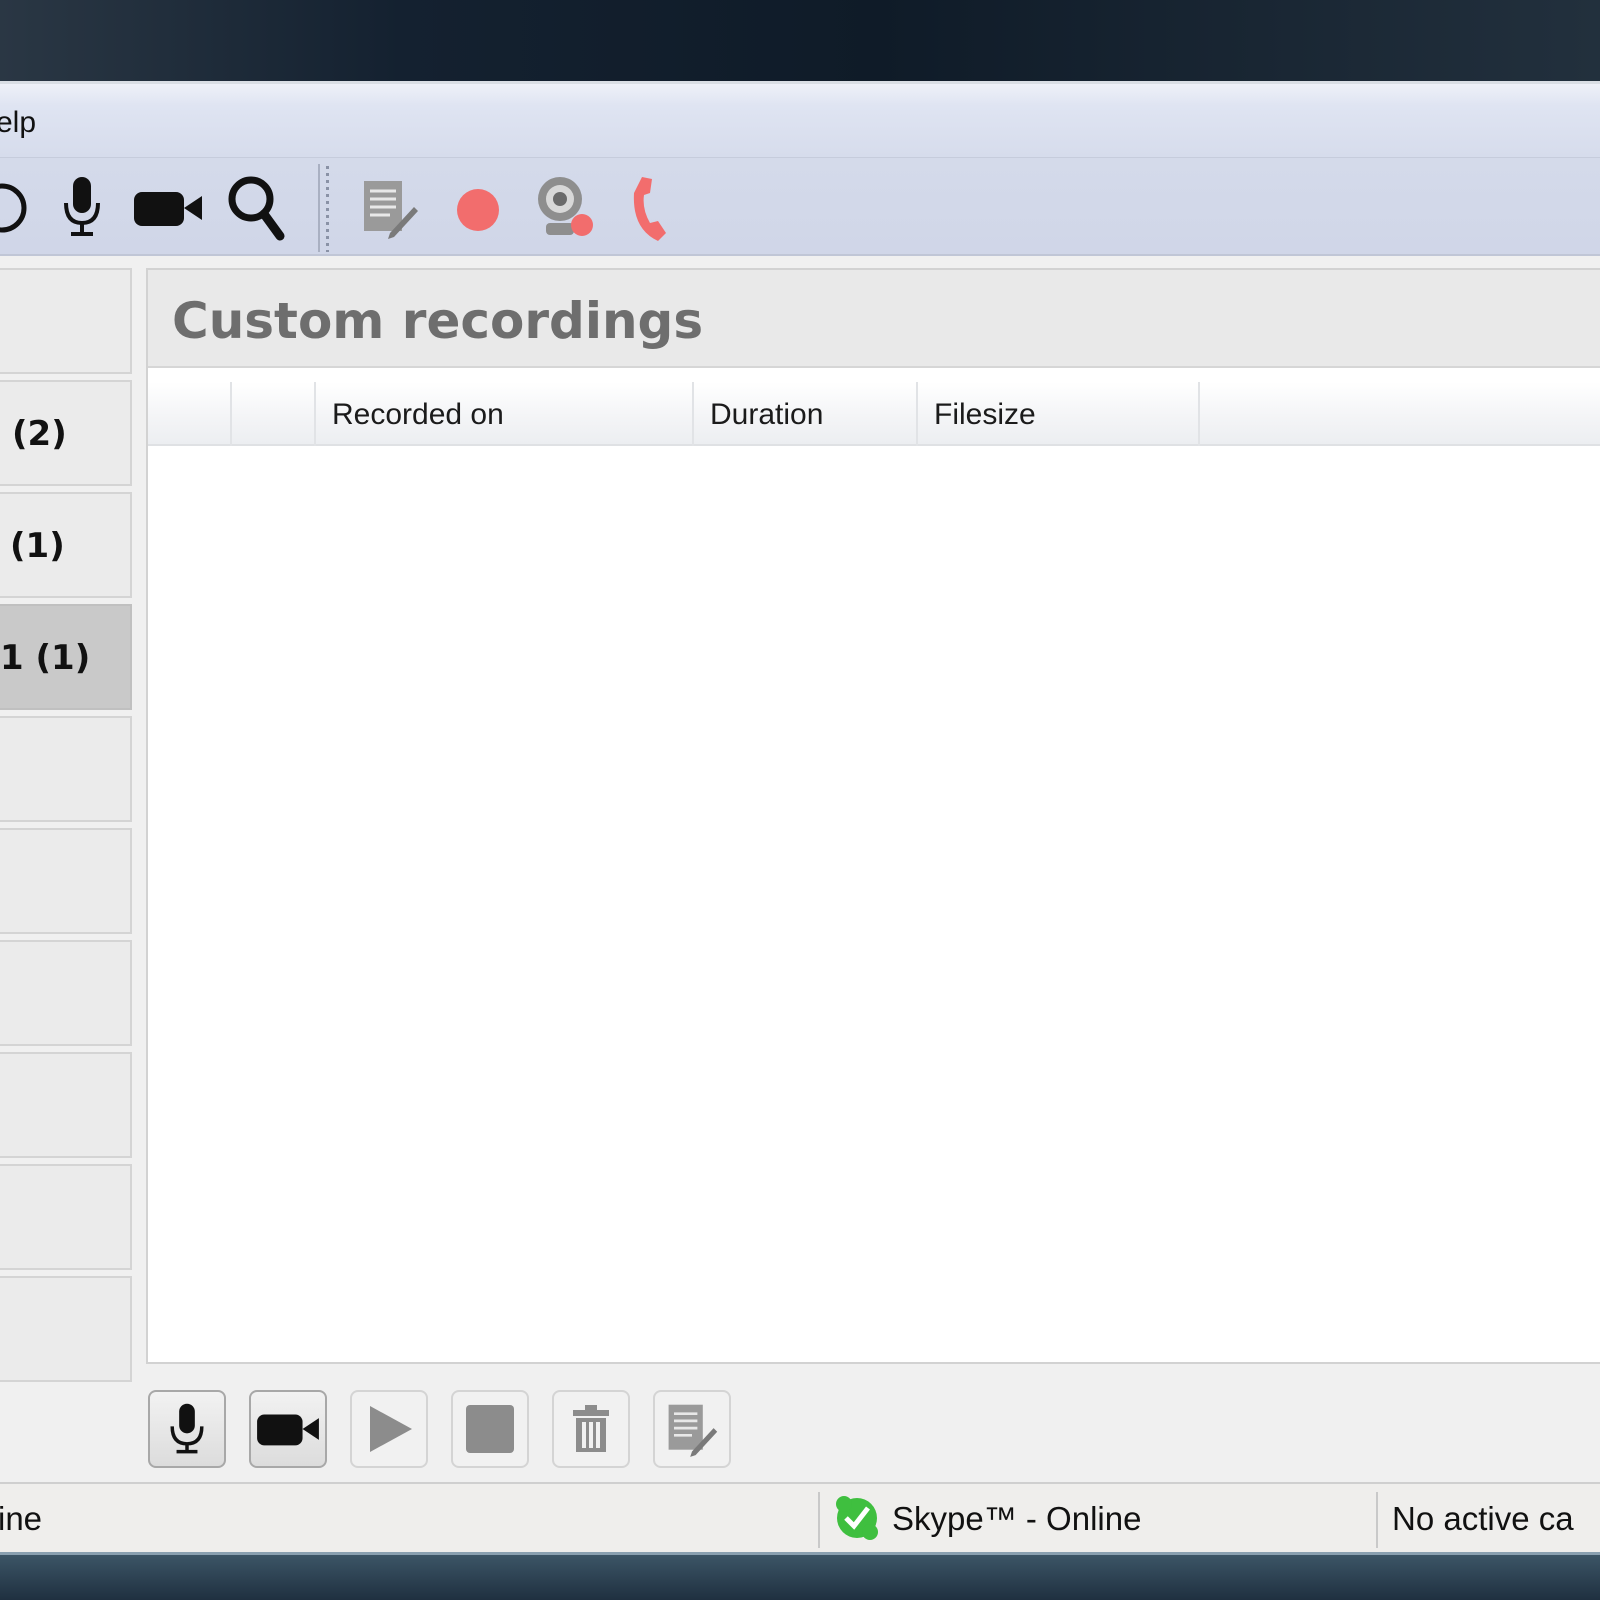  What do you see at coordinates (800, 1517) in the screenshot?
I see `status-bar: ine Skype™ - Online No active ca` at bounding box center [800, 1517].